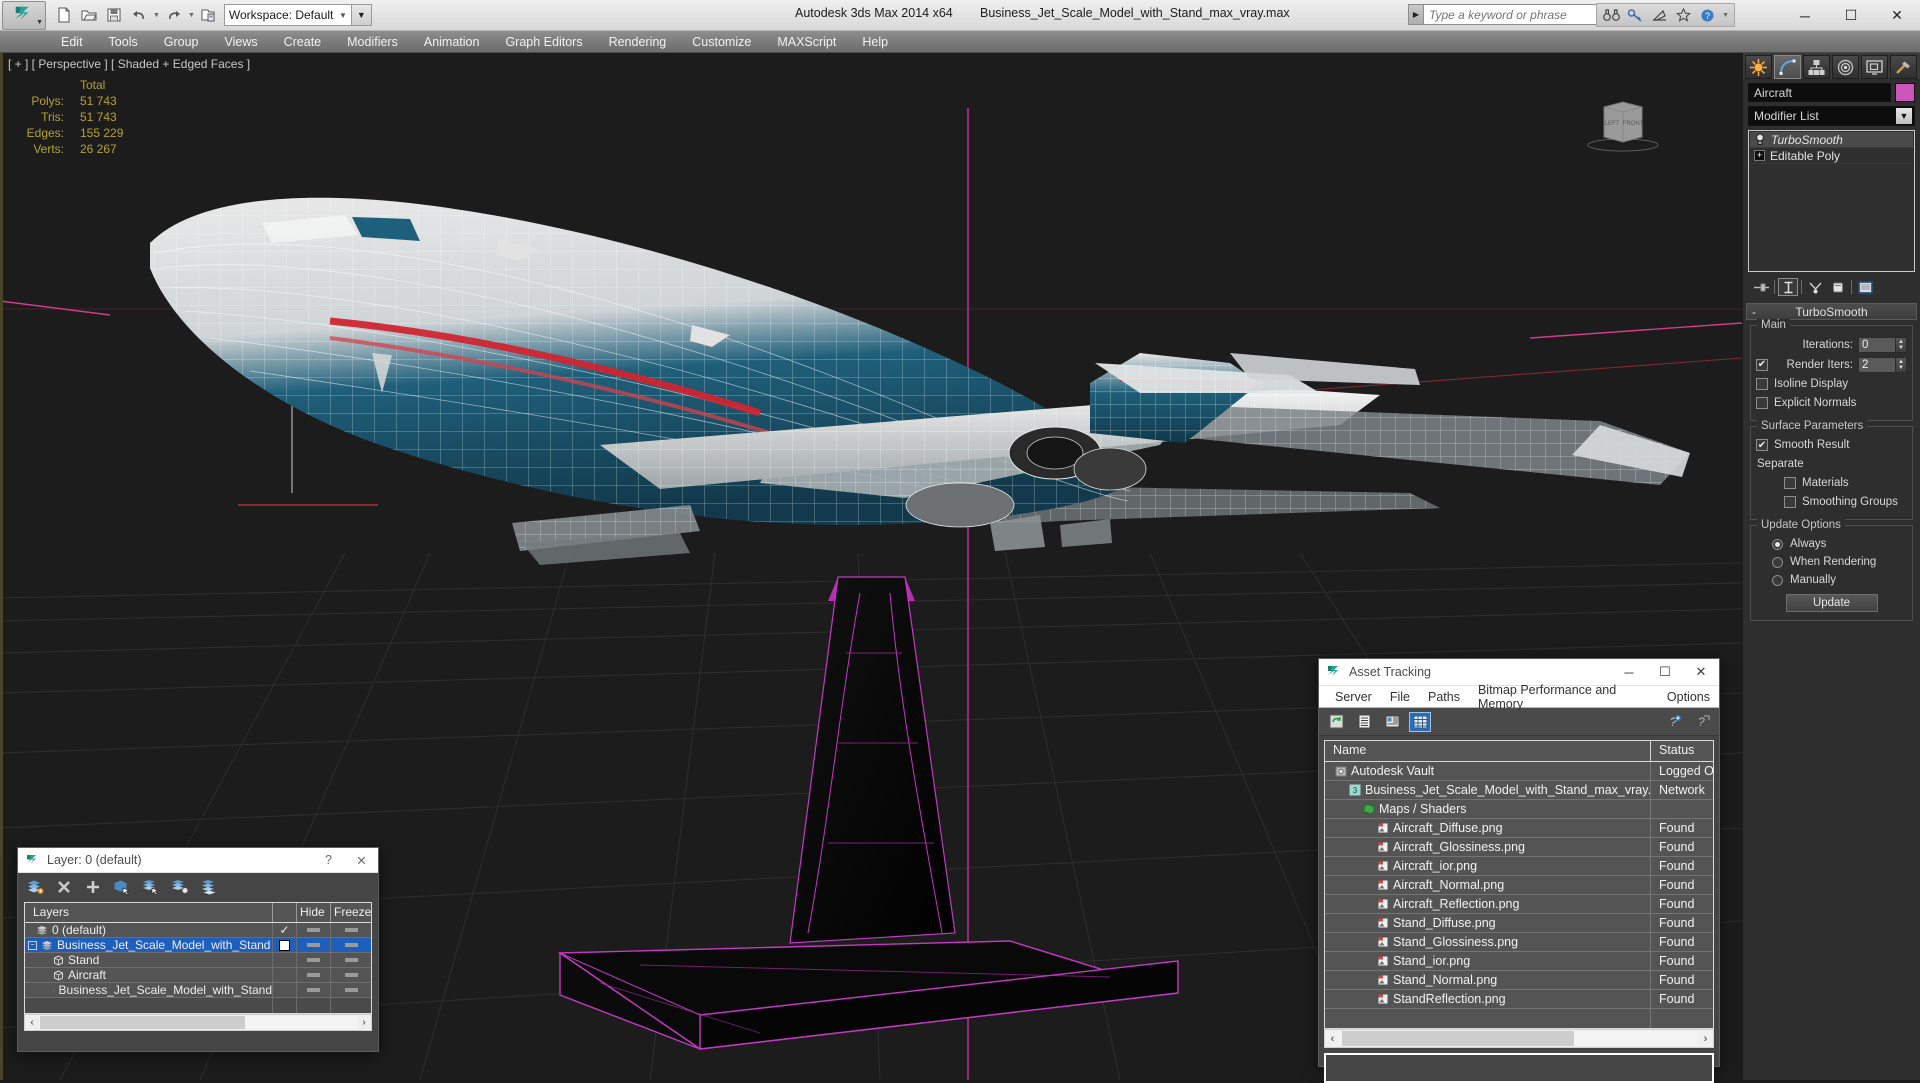  Describe the element at coordinates (1790, 502) in the screenshot. I see `smoothing-groups-checkbox` at that location.